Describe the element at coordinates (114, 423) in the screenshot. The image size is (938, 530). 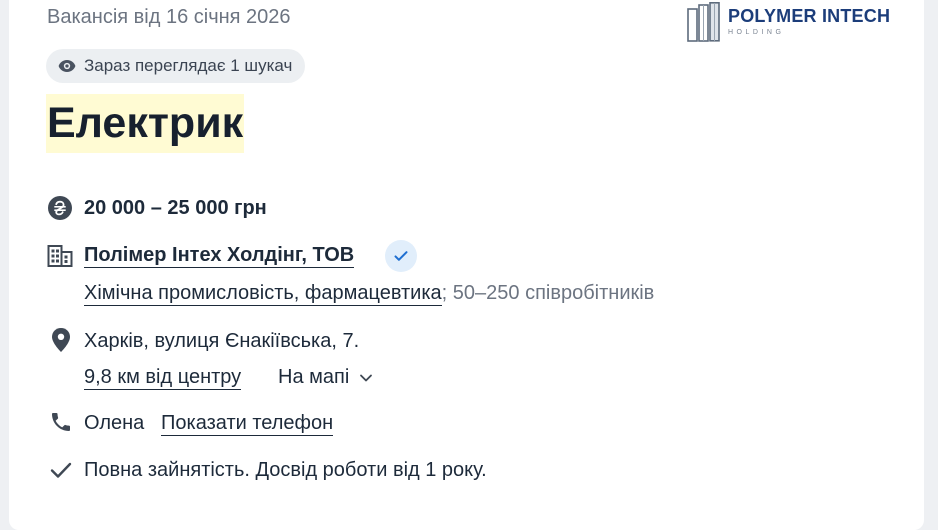
I see `contact-name: Олена` at that location.